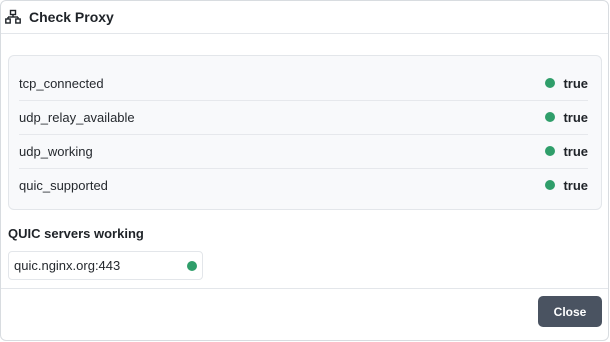  I want to click on status-row-tcp-connected: tcp_connected true, so click(303, 83).